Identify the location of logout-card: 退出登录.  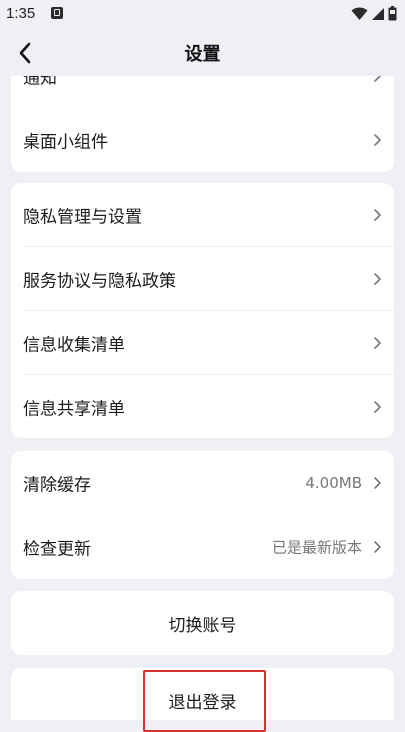
(202, 694).